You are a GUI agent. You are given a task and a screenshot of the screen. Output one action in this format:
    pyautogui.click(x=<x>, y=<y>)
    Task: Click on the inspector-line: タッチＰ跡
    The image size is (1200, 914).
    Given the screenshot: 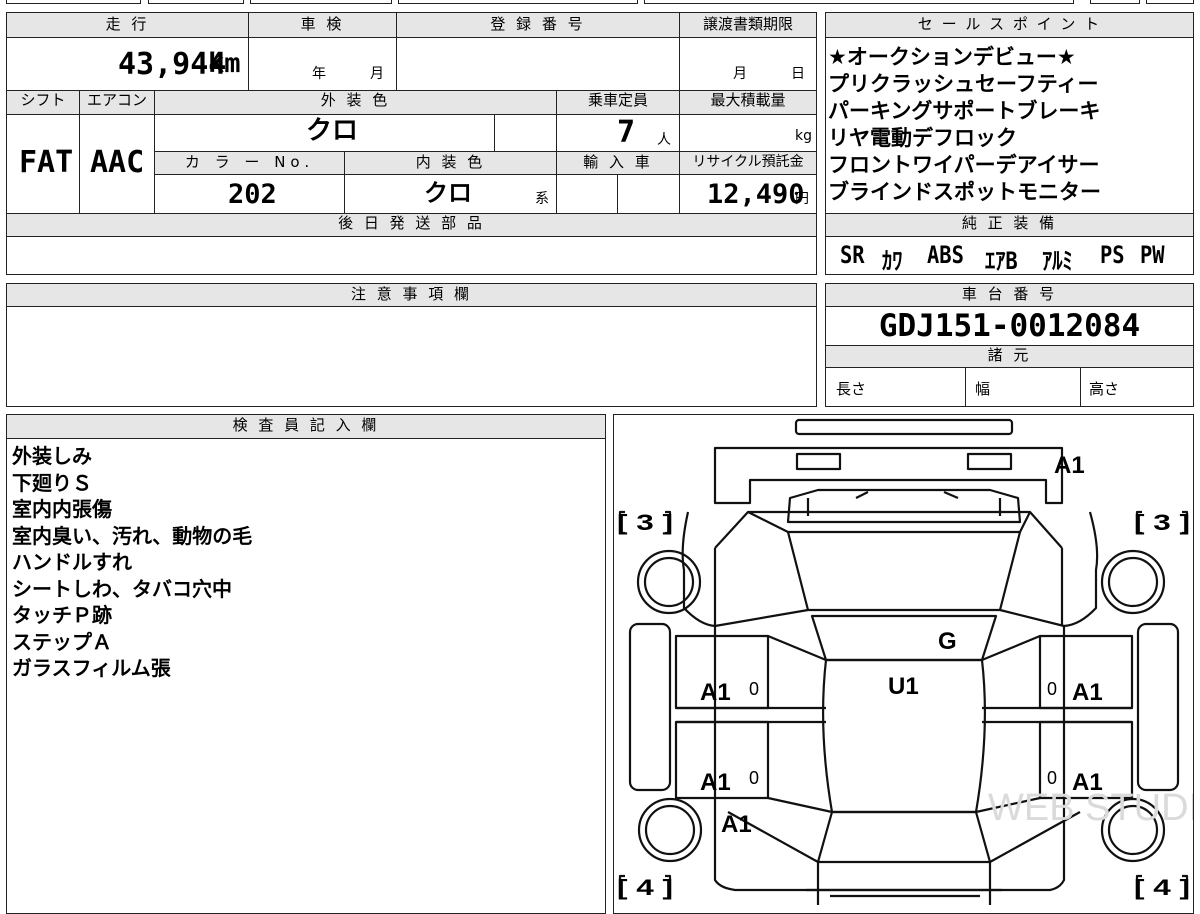 What is the action you would take?
    pyautogui.click(x=62, y=615)
    